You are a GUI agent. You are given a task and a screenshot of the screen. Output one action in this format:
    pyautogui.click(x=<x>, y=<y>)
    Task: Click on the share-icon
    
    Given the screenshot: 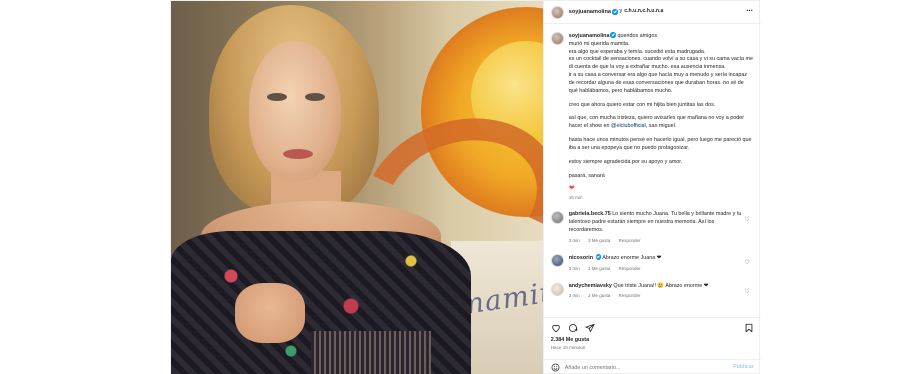 What is the action you would take?
    pyautogui.click(x=590, y=328)
    